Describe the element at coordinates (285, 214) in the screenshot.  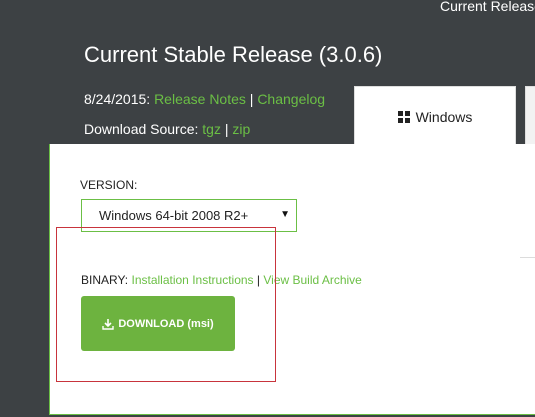
I see `chevron-down-icon: ▼` at that location.